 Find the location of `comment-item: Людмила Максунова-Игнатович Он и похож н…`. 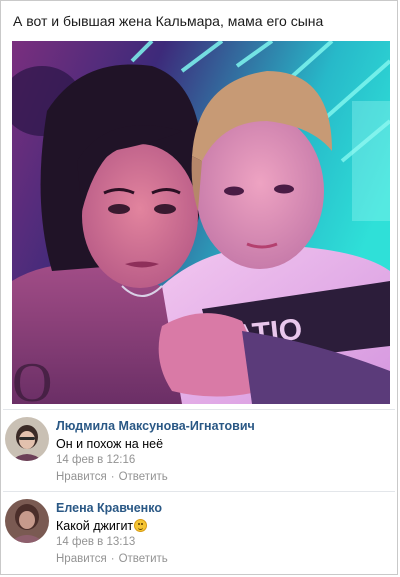

comment-item: Людмила Максунова-Игнатович Он и похож н… is located at coordinates (200, 454).